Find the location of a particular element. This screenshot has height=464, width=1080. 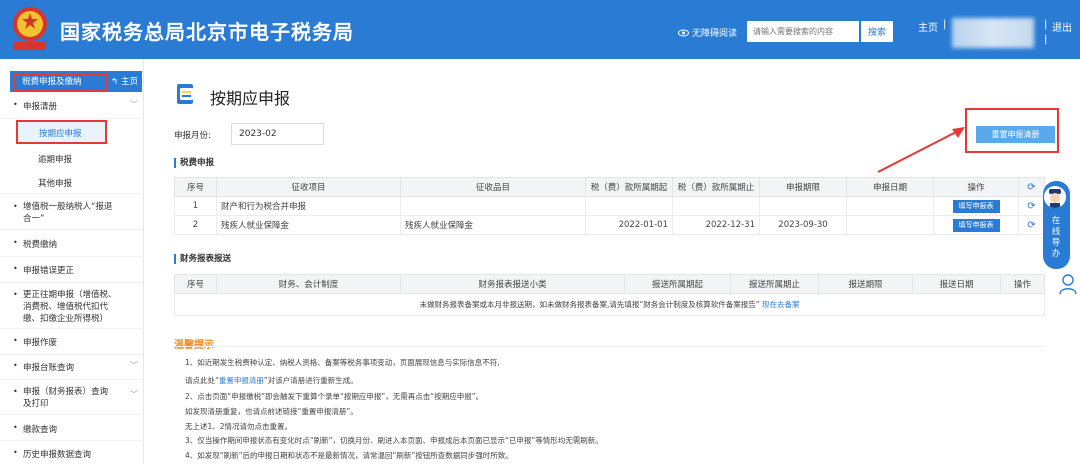

sidebar-home-label: 主页 is located at coordinates (129, 82).